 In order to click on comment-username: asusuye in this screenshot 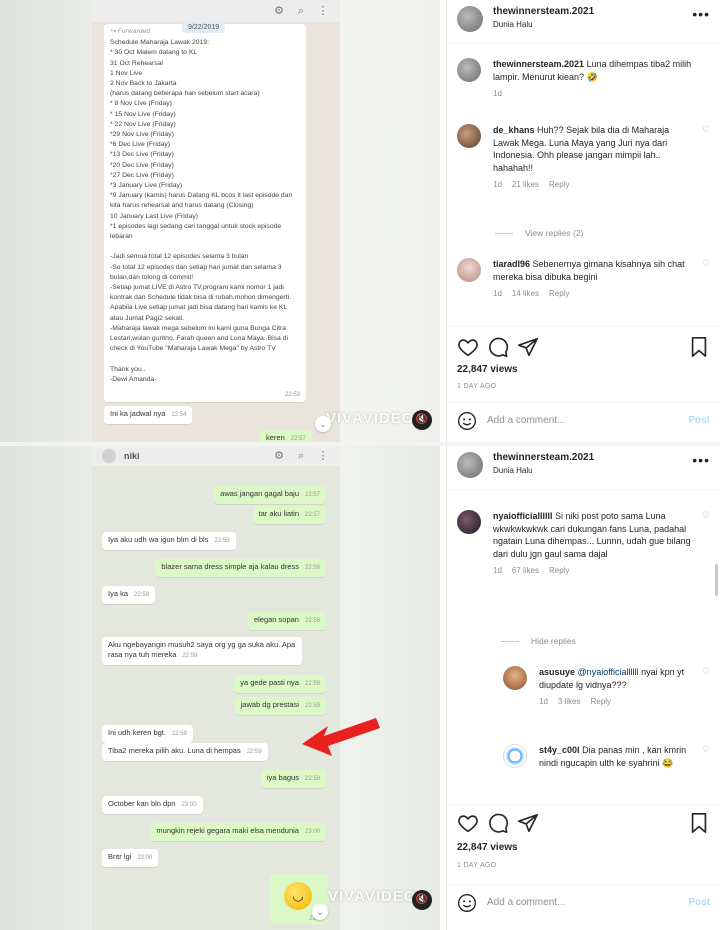, I will do `click(557, 672)`.